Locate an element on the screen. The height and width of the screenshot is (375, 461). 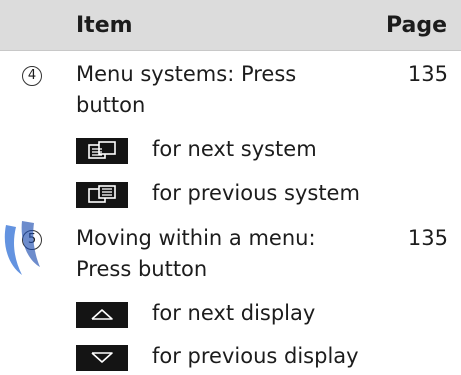
header-item: Item is located at coordinates (104, 25).